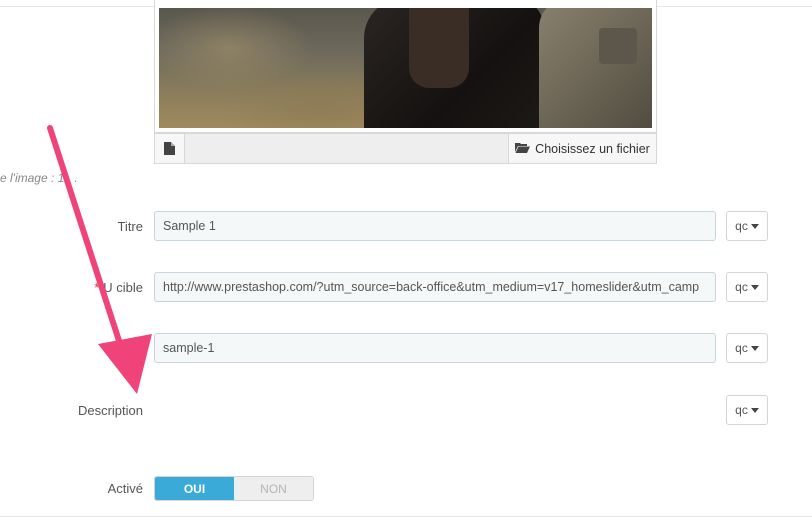  What do you see at coordinates (170, 148) in the screenshot?
I see `file-icon` at bounding box center [170, 148].